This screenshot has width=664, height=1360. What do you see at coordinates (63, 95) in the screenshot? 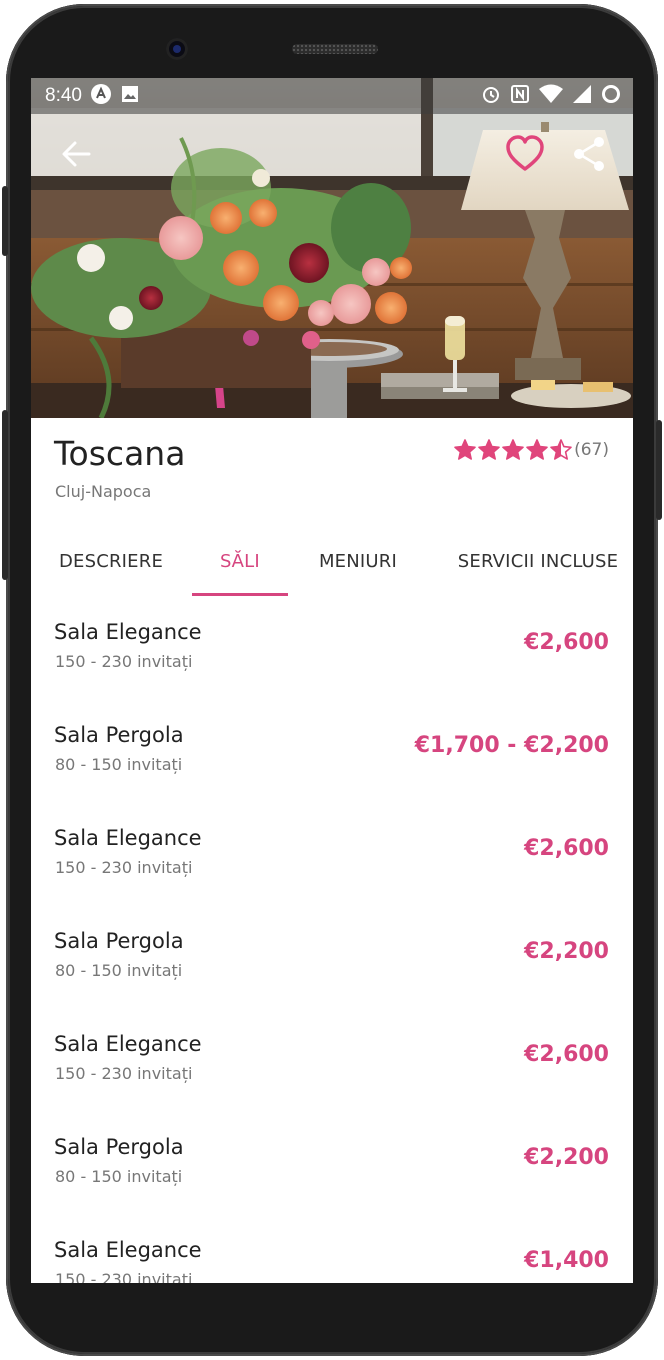
I see `status-time: 8:40` at bounding box center [63, 95].